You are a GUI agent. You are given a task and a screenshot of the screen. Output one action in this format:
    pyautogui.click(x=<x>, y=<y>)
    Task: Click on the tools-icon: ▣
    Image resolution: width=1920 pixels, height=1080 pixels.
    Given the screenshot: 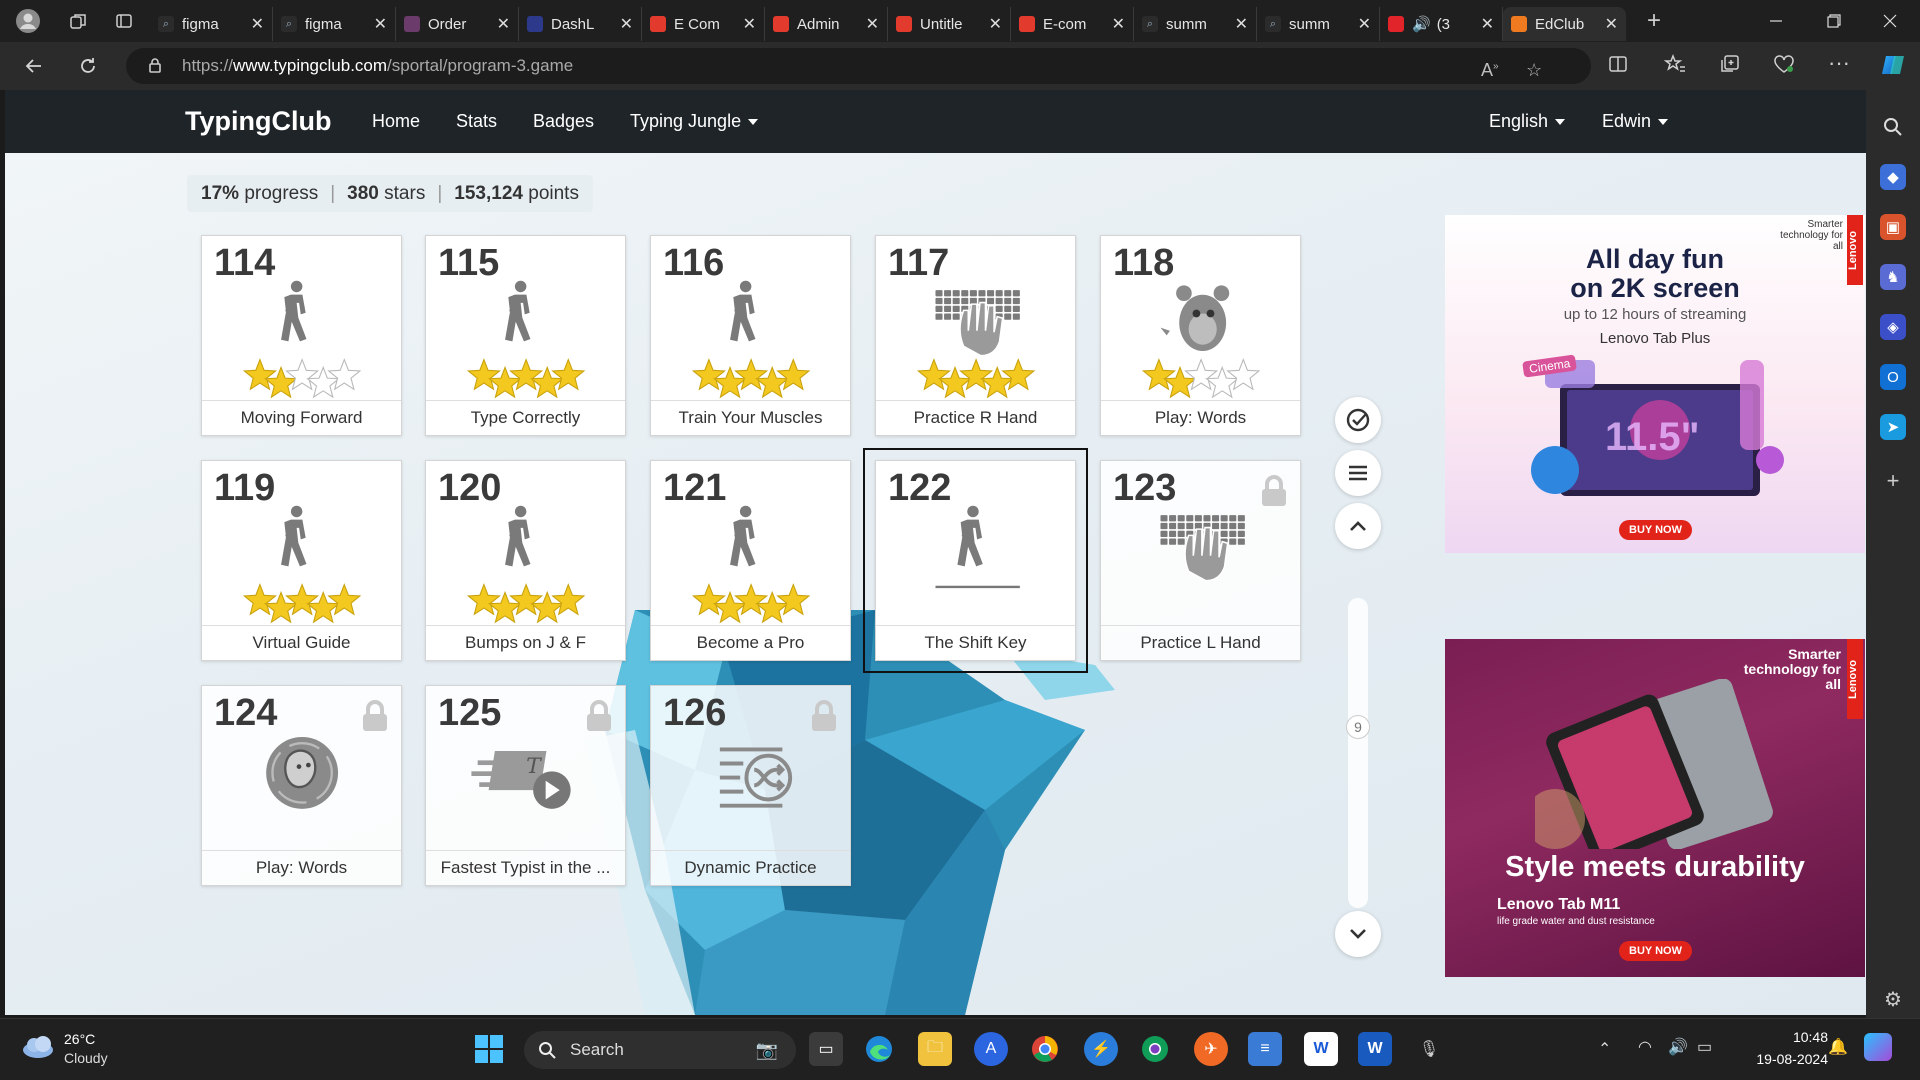 What is the action you would take?
    pyautogui.click(x=1893, y=227)
    